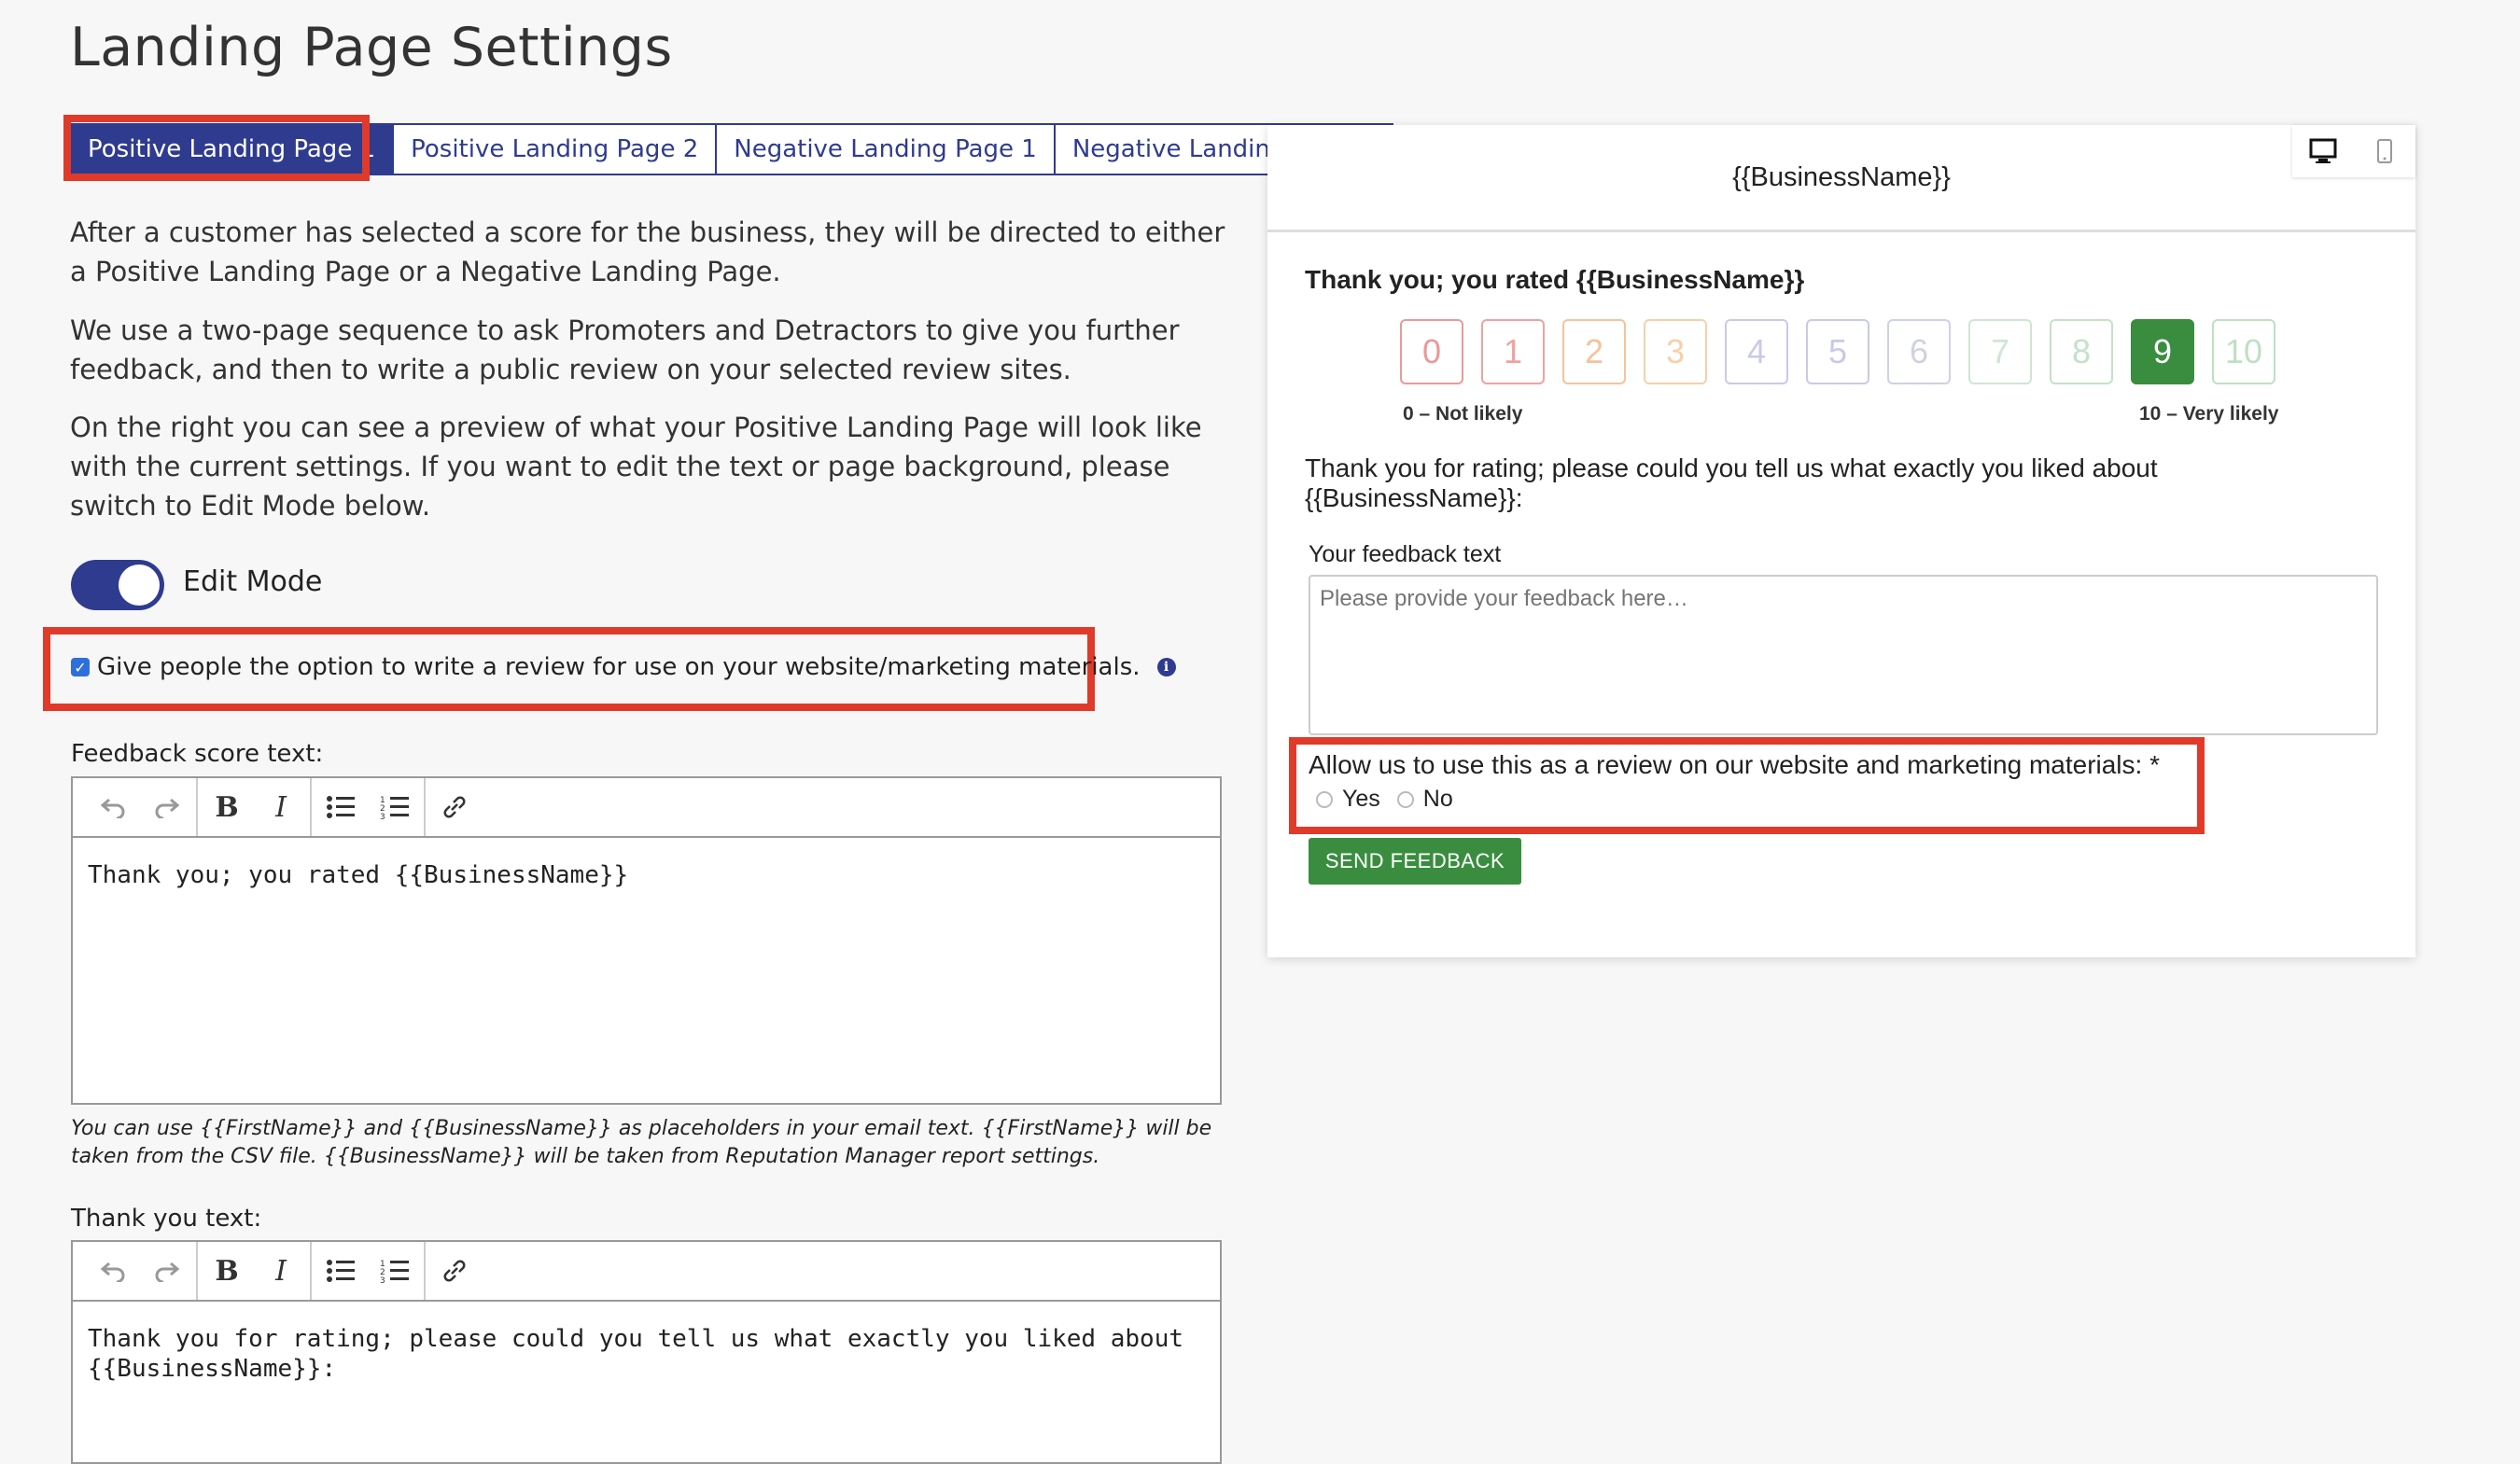  What do you see at coordinates (1166, 667) in the screenshot?
I see `info-icon: i` at bounding box center [1166, 667].